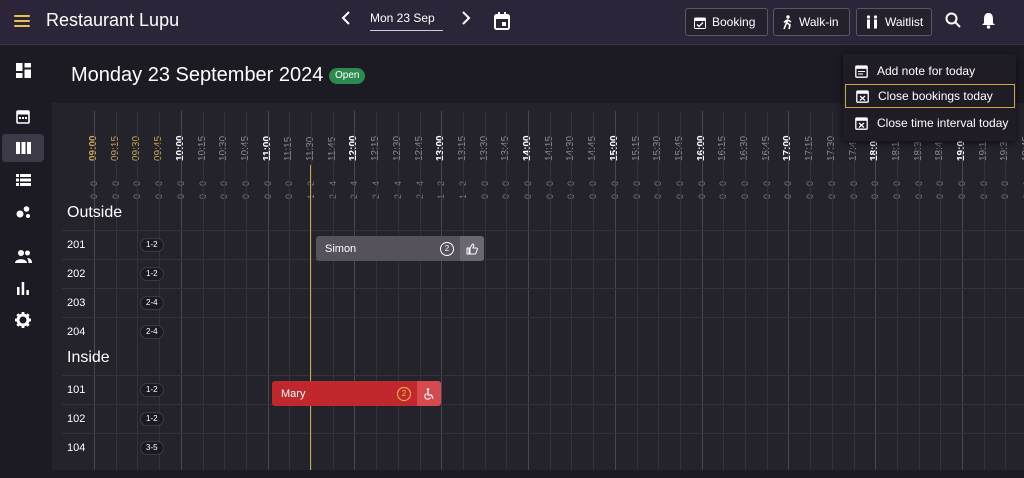  Describe the element at coordinates (76, 419) in the screenshot. I see `table-name: 102` at that location.